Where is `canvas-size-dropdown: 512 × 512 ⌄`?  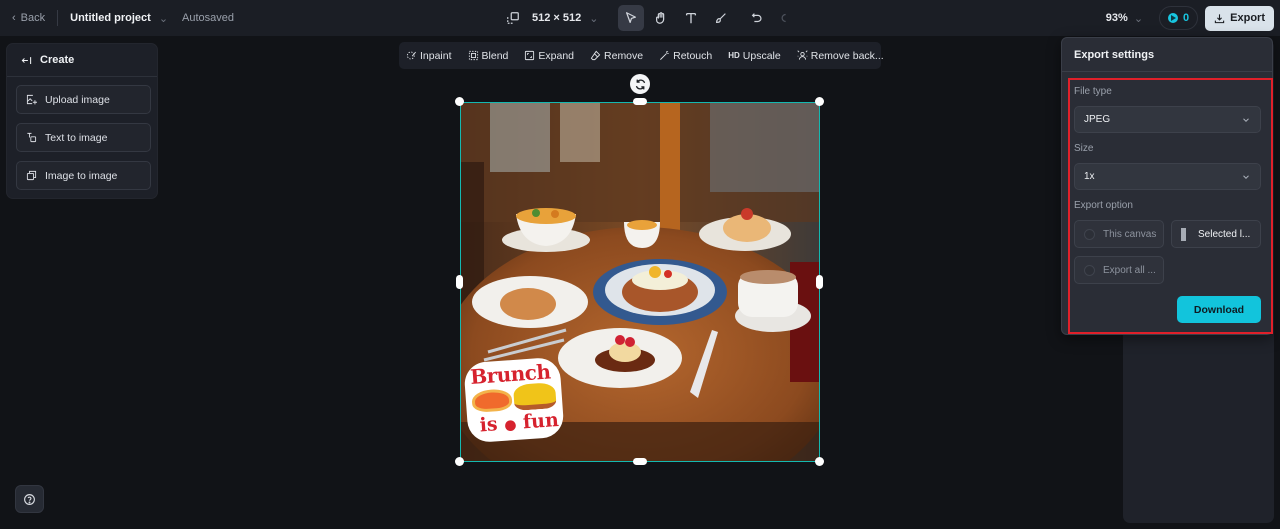
canvas-size-dropdown: 512 × 512 ⌄ is located at coordinates (565, 18).